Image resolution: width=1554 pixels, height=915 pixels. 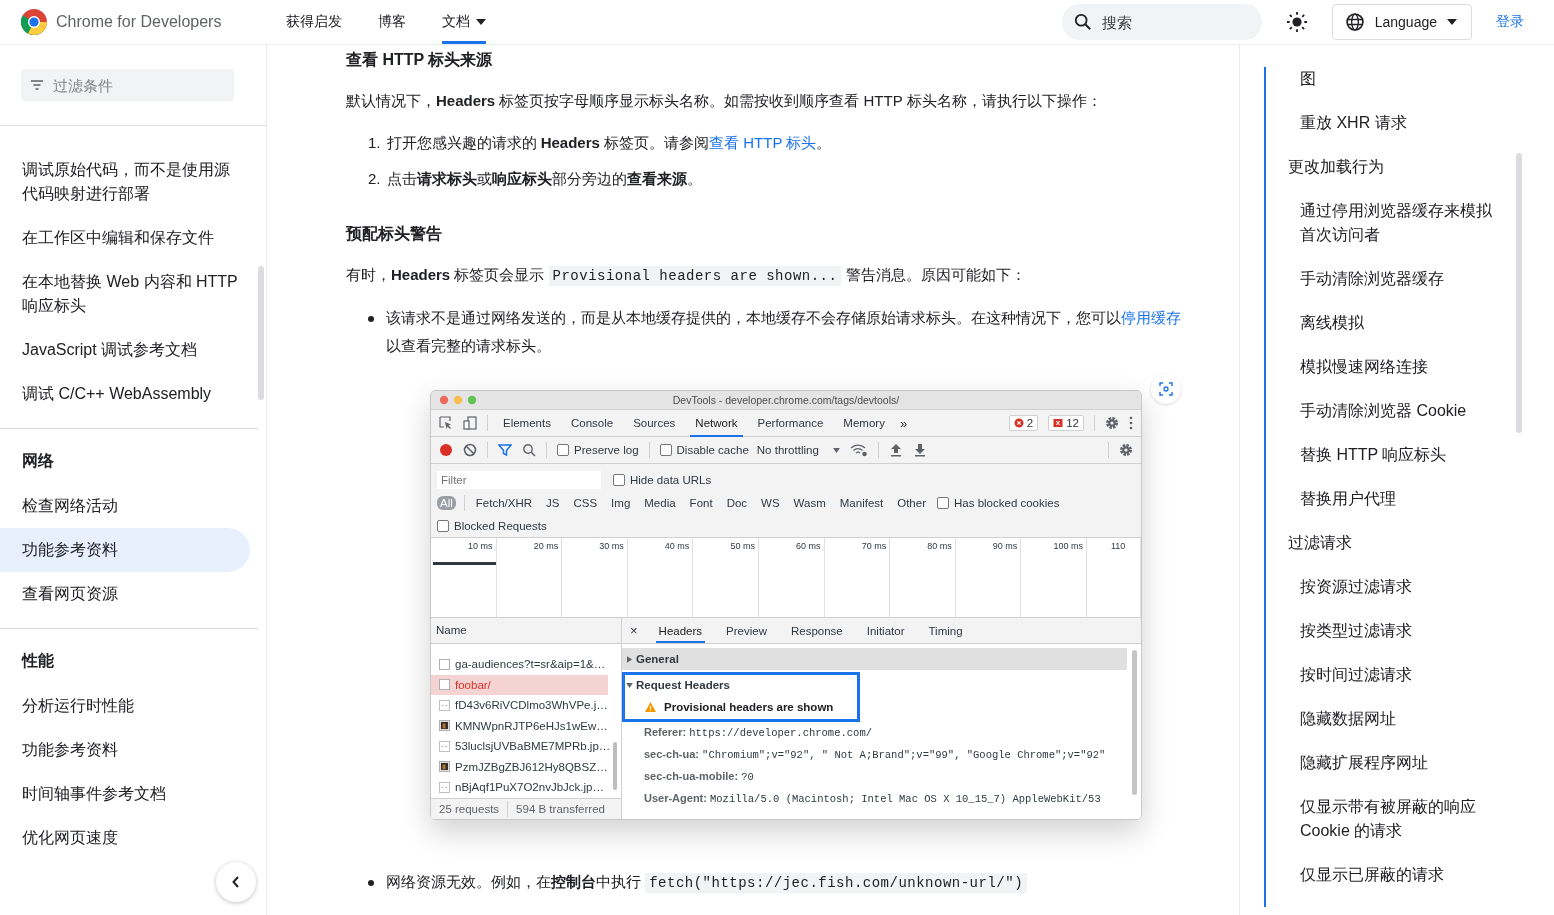 I want to click on type-filter: Font, so click(x=701, y=502).